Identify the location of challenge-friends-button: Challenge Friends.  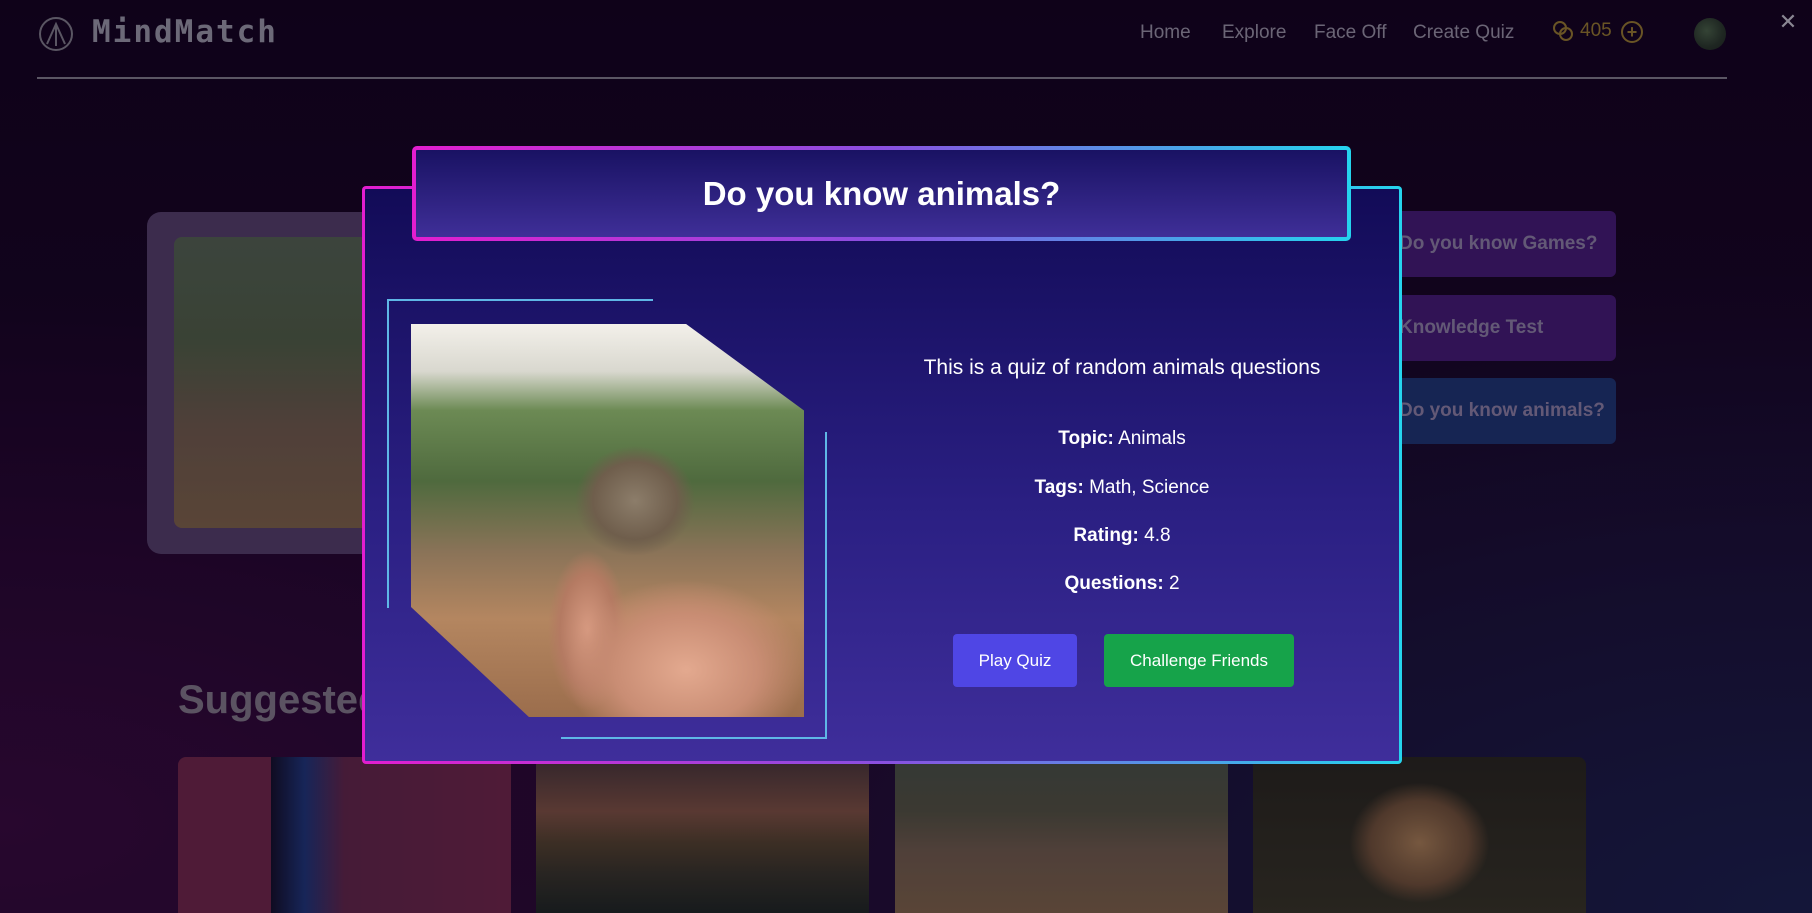
(1199, 660).